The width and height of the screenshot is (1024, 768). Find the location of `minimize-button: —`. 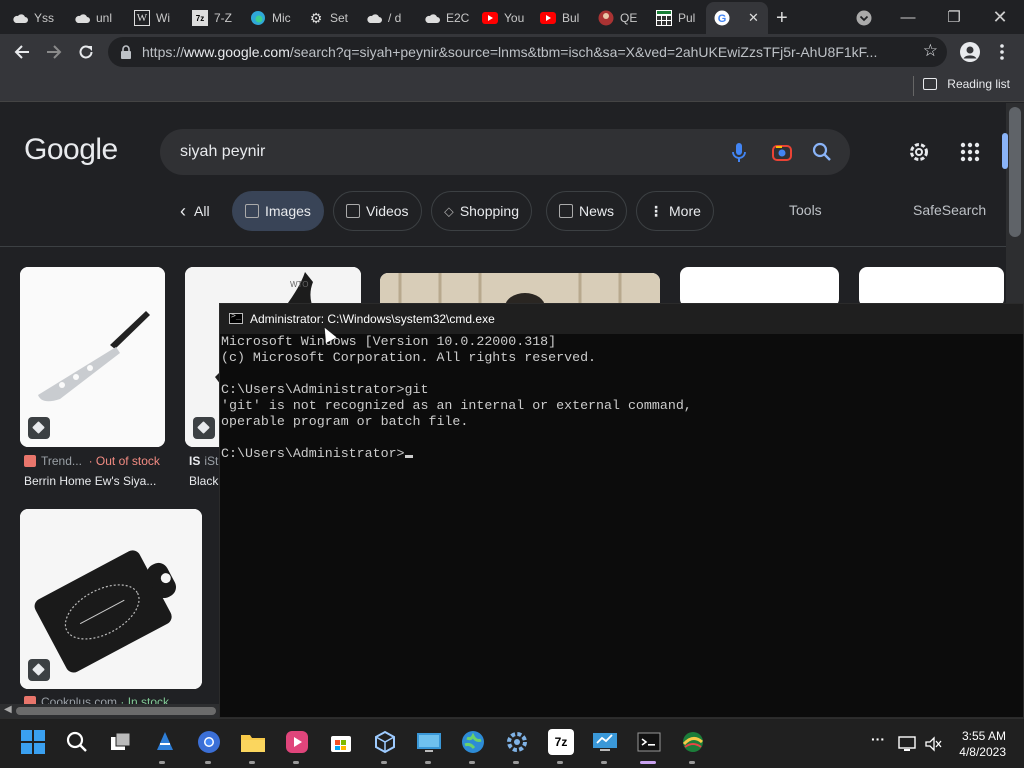

minimize-button: — is located at coordinates (908, 17).